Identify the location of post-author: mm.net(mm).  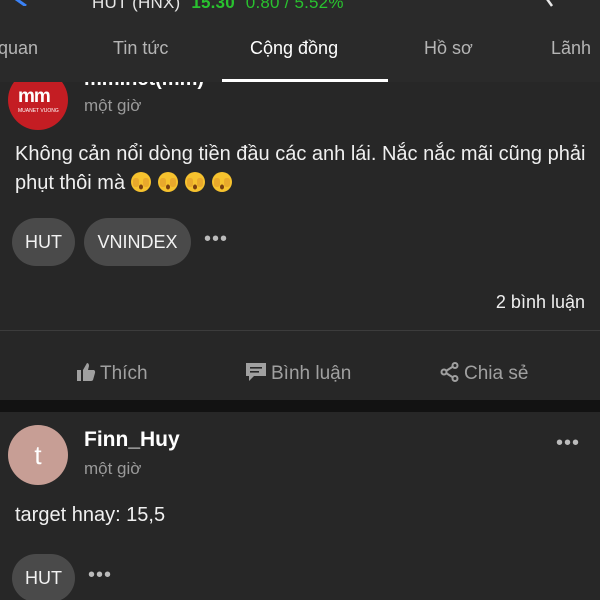
(144, 86).